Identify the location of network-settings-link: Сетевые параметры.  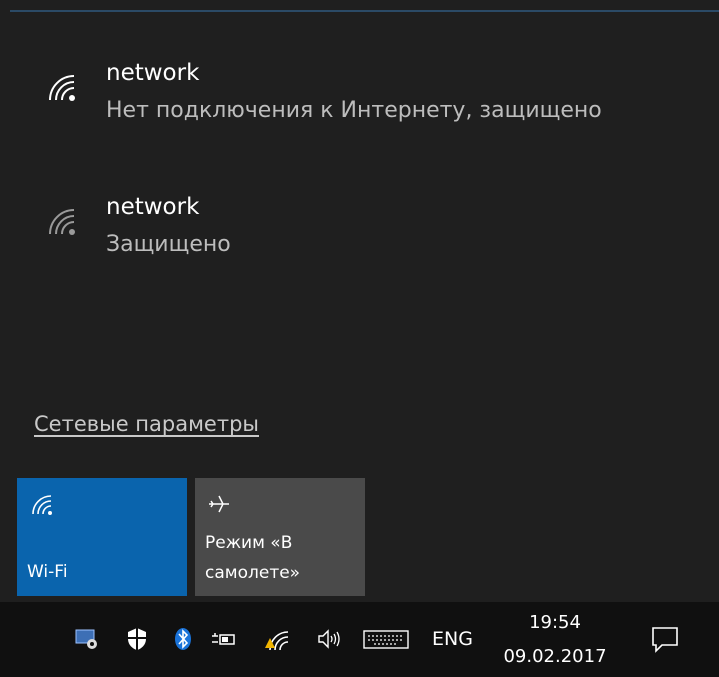
(146, 424).